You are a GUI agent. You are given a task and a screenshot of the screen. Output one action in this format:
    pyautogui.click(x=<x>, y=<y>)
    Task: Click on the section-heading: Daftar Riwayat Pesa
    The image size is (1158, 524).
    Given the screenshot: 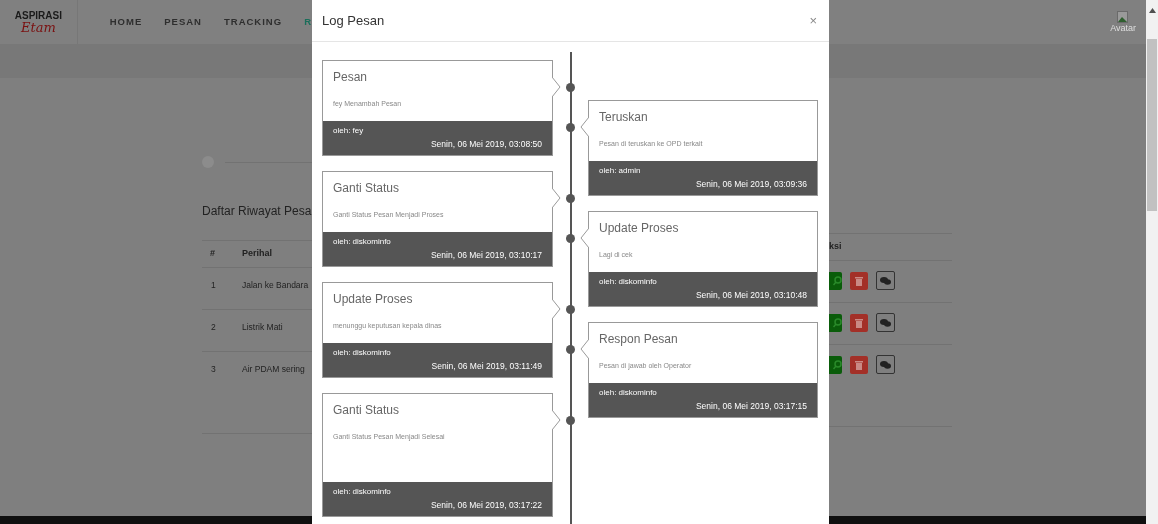 What is the action you would take?
    pyautogui.click(x=257, y=211)
    